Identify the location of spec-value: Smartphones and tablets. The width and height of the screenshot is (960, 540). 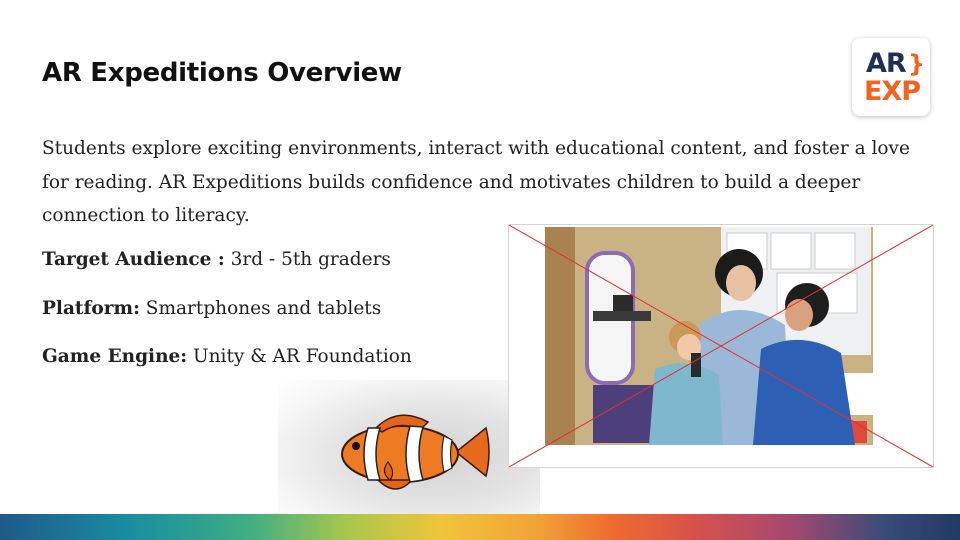
(260, 308).